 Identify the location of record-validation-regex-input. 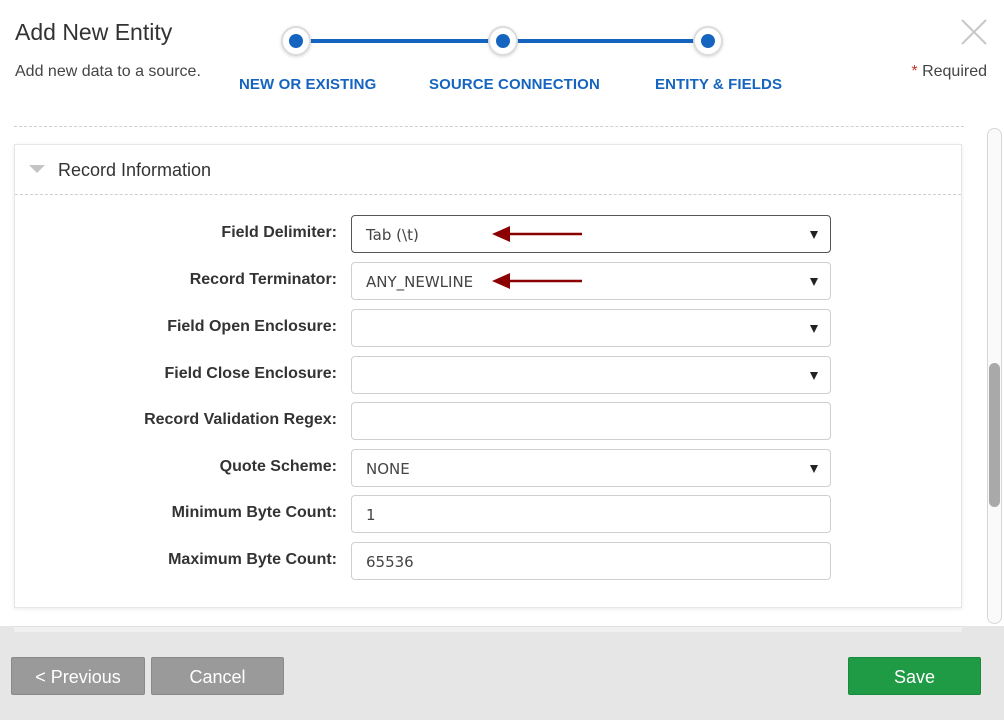
(591, 421).